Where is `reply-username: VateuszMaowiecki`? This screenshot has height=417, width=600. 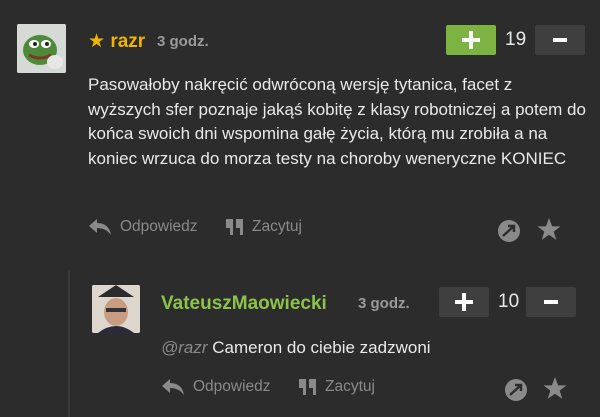
reply-username: VateuszMaowiecki is located at coordinates (244, 304).